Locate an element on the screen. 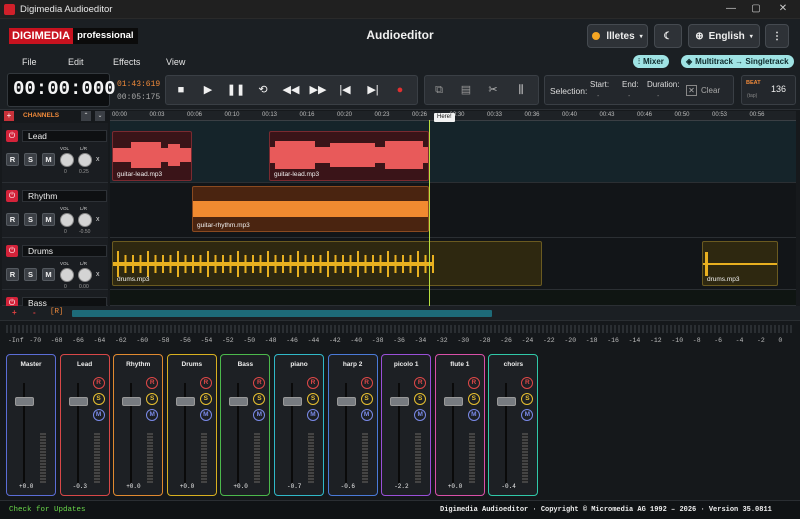 The image size is (800, 519). menu-file: File is located at coordinates (29, 62).